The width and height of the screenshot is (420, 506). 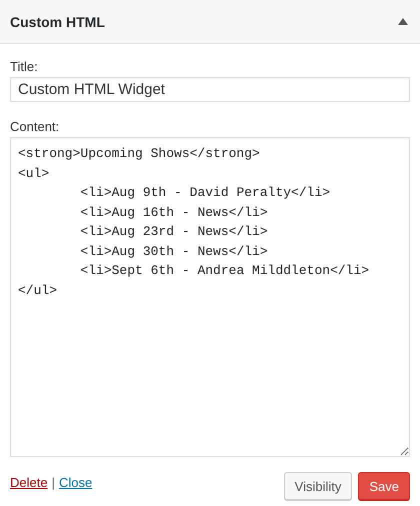 I want to click on save-button: Save, so click(x=384, y=486).